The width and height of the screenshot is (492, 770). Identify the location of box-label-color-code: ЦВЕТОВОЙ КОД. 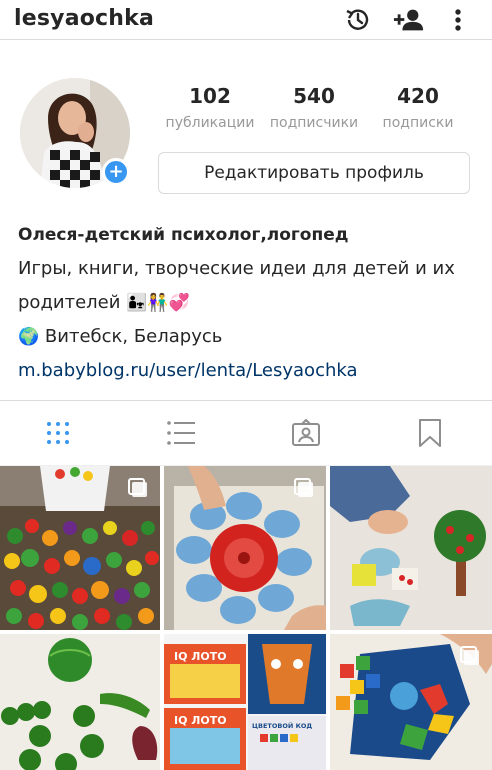
(282, 725).